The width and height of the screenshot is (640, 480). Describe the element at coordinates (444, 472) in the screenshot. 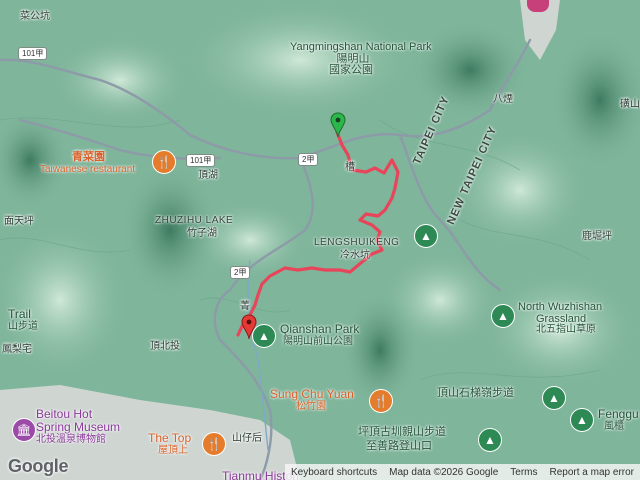

I see `map-data-text: Map data ©2026 Google` at that location.